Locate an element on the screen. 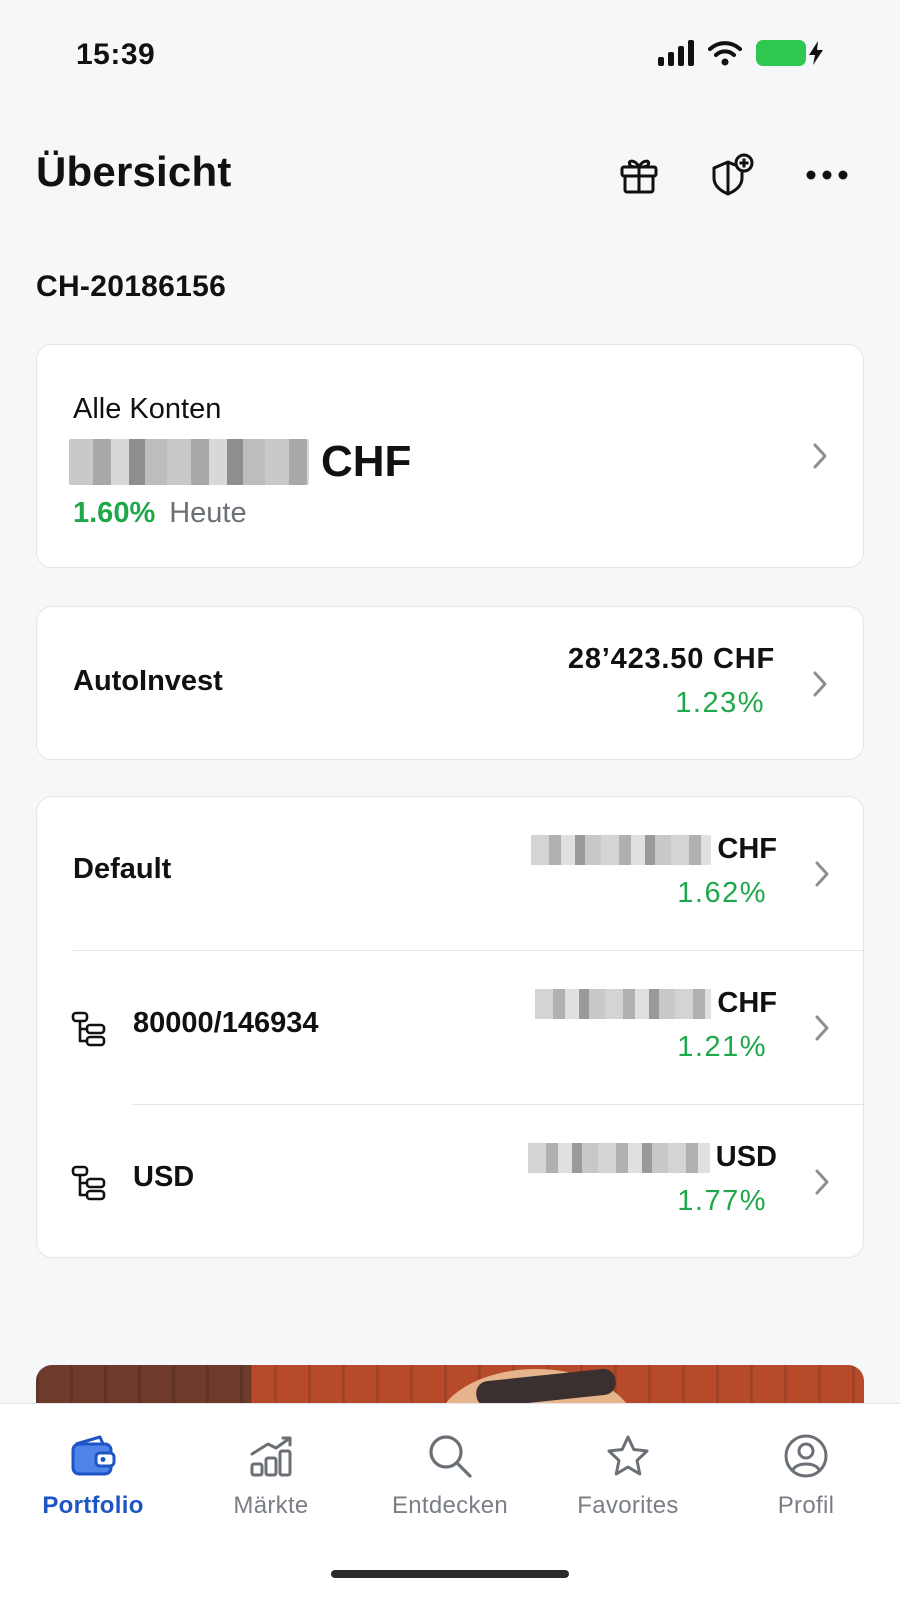  profile-icon is located at coordinates (806, 1456).